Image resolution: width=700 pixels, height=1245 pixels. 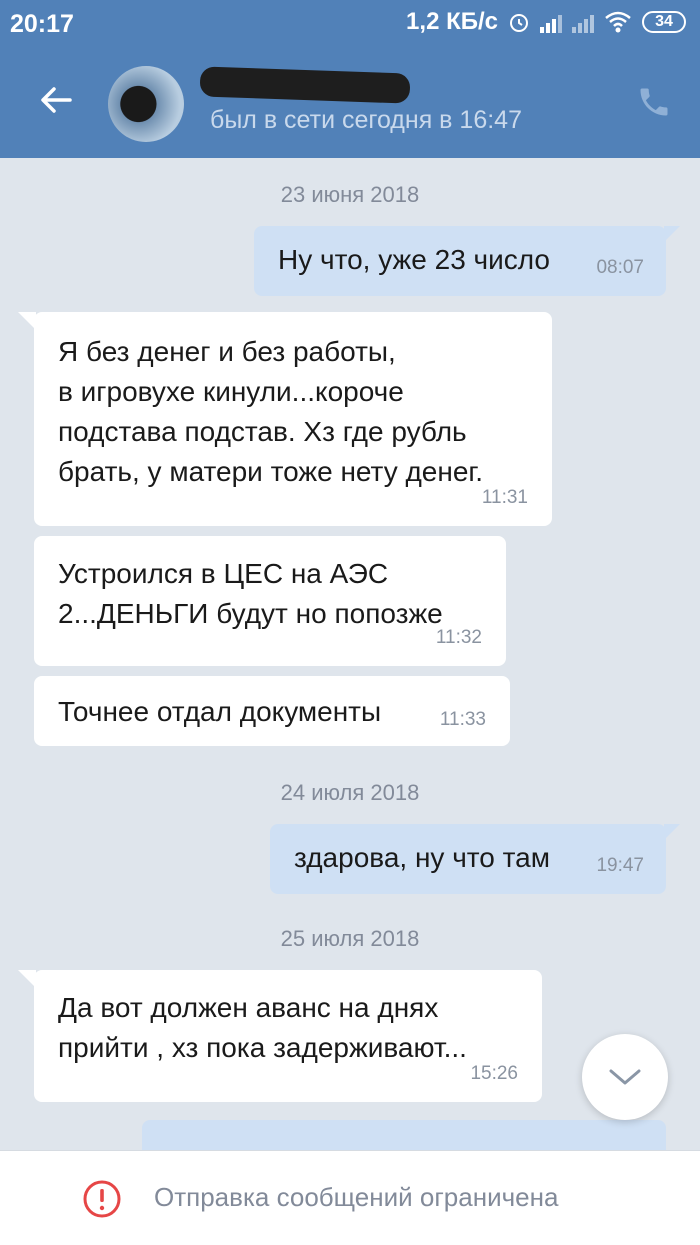 What do you see at coordinates (504, 497) in the screenshot?
I see `message-time: 11:31` at bounding box center [504, 497].